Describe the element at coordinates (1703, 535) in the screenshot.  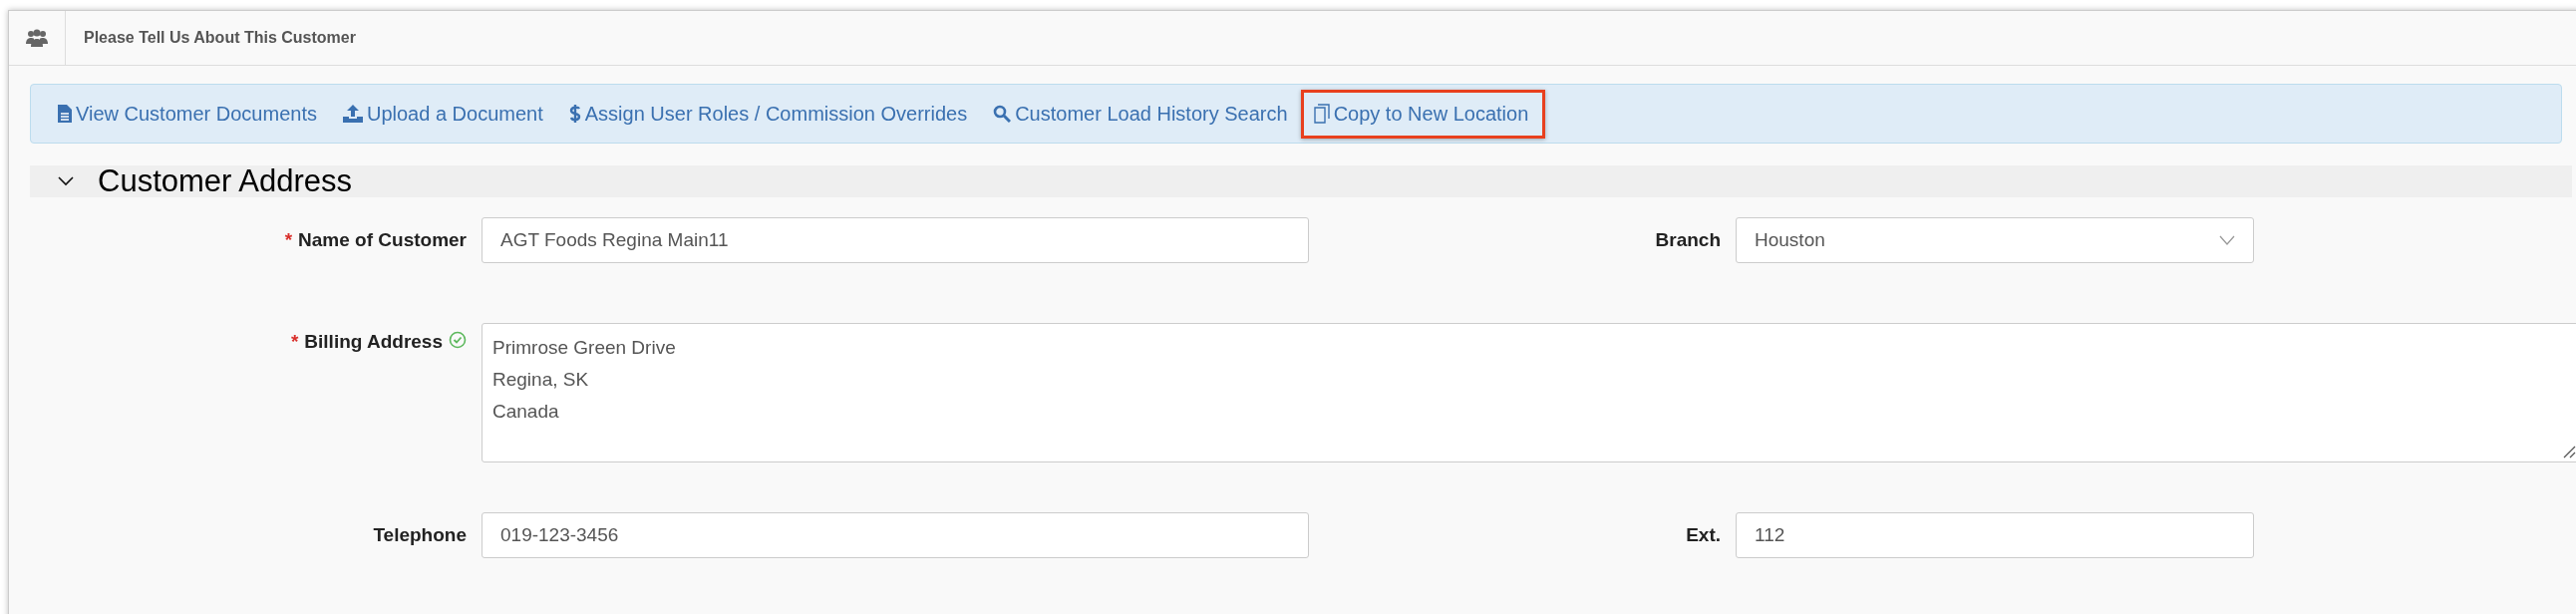
I see `field-label: Ext.` at that location.